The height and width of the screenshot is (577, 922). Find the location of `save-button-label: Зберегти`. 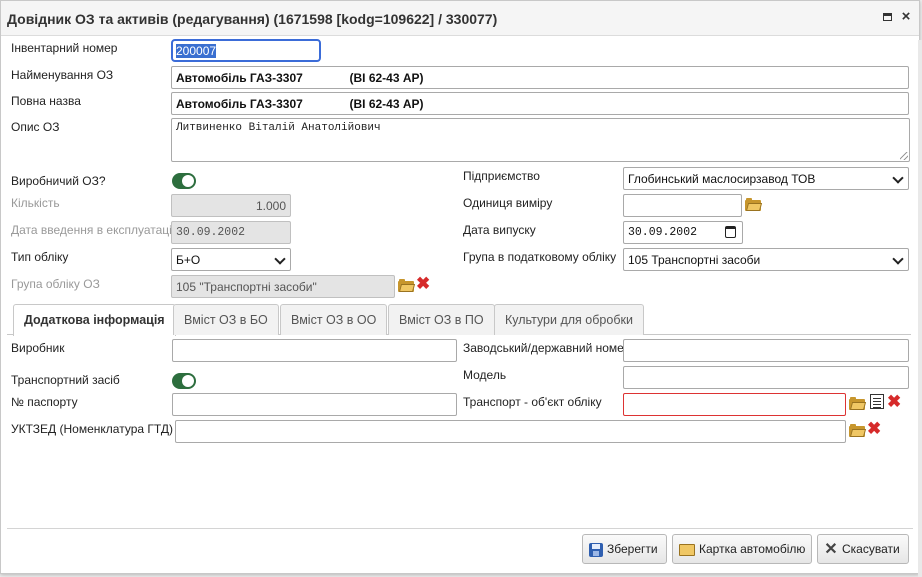

save-button-label: Зберегти is located at coordinates (632, 549).